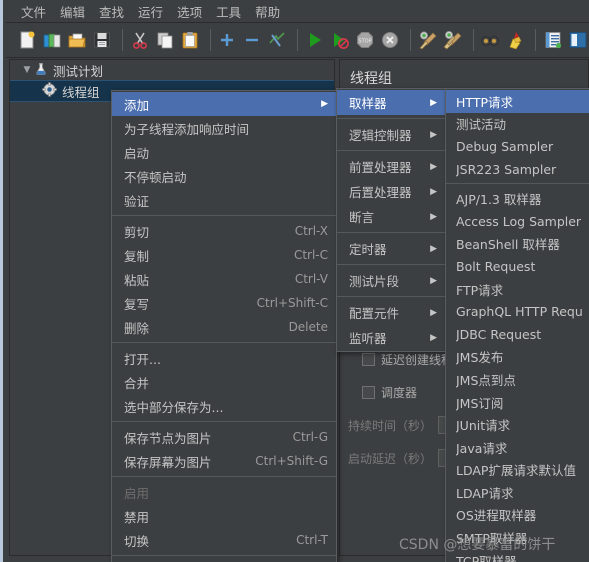 The width and height of the screenshot is (589, 562). What do you see at coordinates (137, 328) in the screenshot?
I see `menu-item-label: 删除` at bounding box center [137, 328].